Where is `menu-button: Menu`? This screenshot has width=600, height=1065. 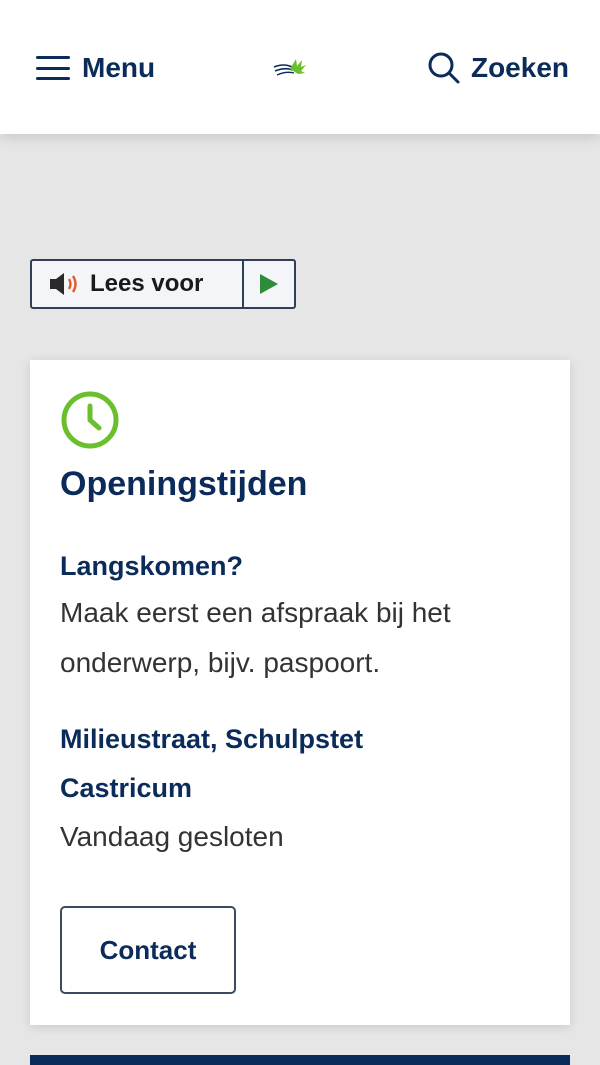 menu-button: Menu is located at coordinates (95, 68).